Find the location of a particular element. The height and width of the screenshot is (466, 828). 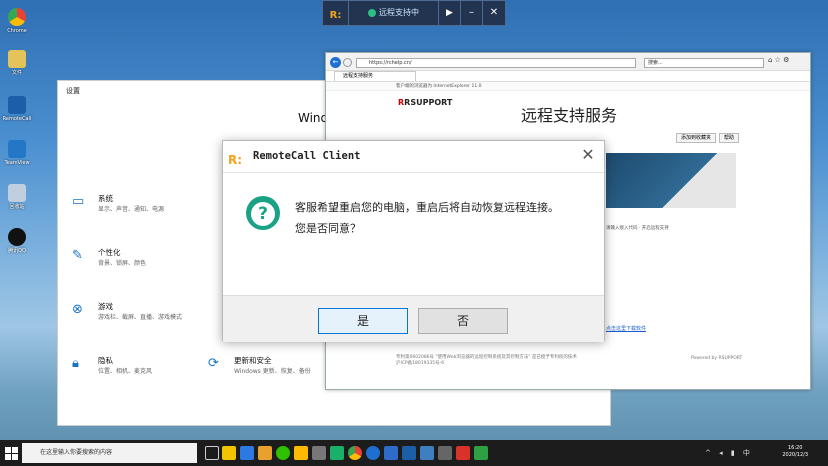

dialog-close-button: ✕ is located at coordinates (588, 155).